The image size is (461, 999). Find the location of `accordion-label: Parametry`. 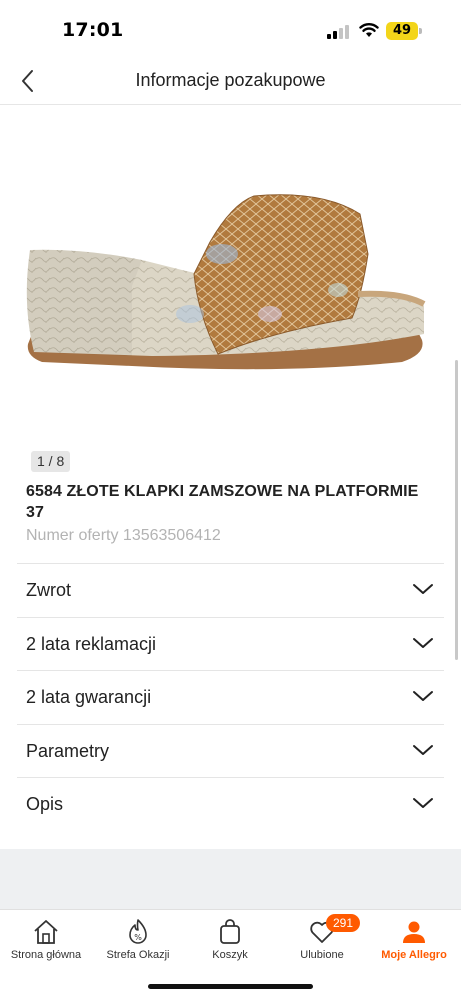

accordion-label: Parametry is located at coordinates (68, 750).